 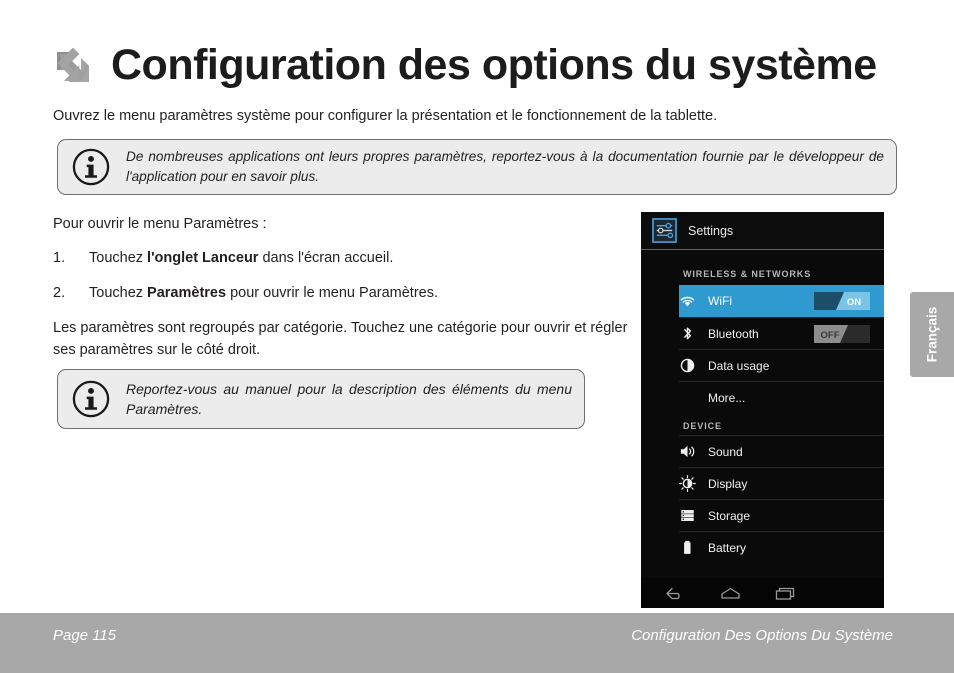 What do you see at coordinates (747, 274) in the screenshot?
I see `section-label-wireless: WIRELESS & NETWORKS` at bounding box center [747, 274].